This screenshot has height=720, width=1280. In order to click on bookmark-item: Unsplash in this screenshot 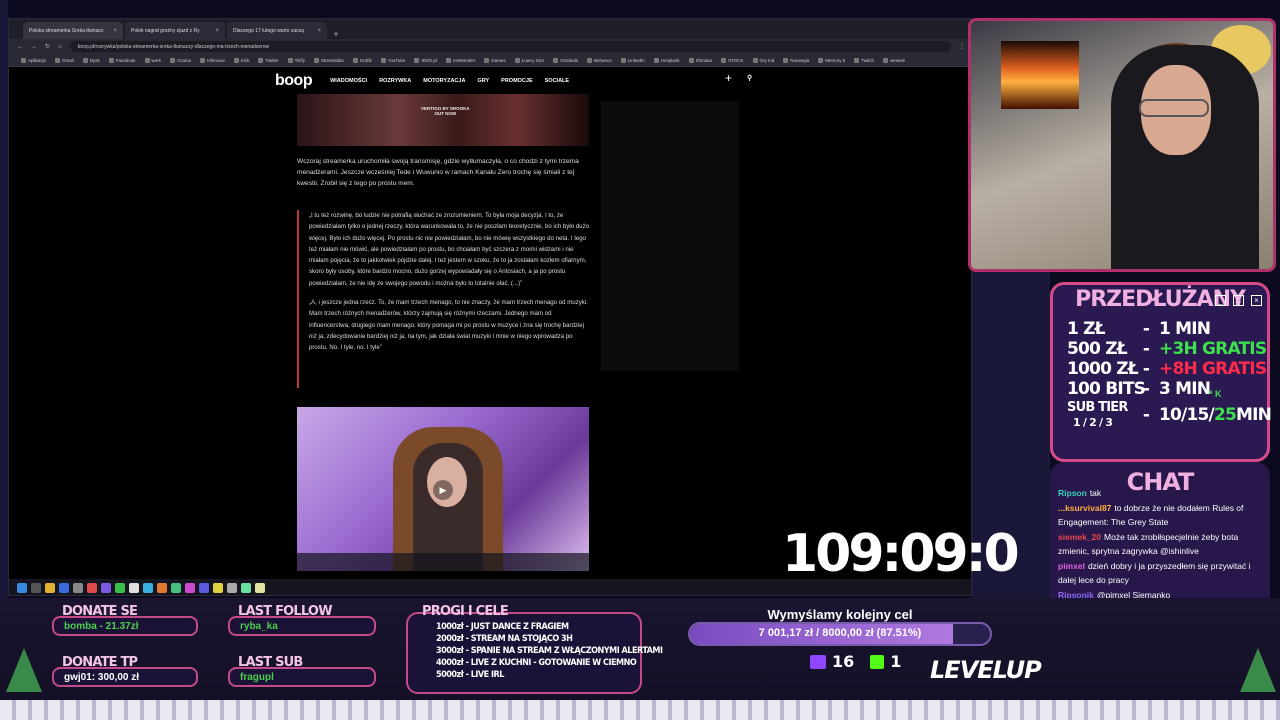, I will do `click(666, 60)`.